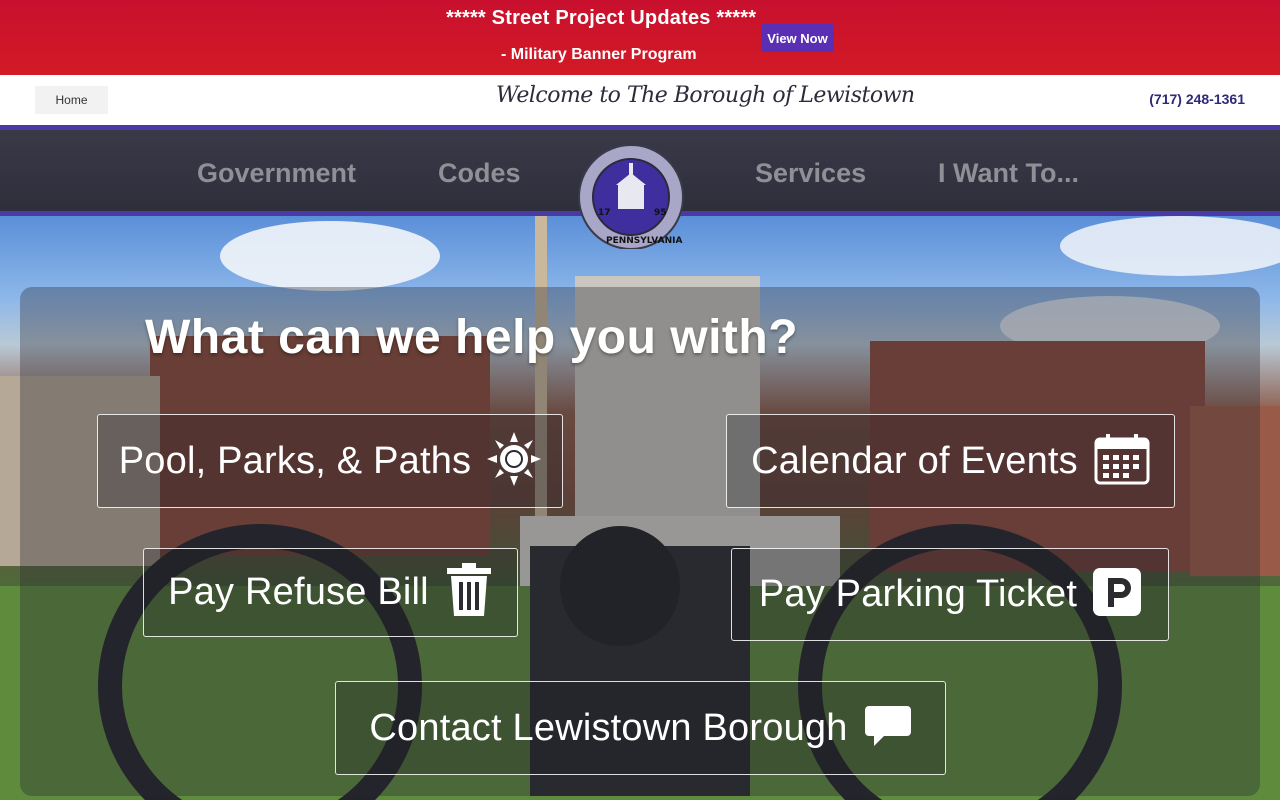 The height and width of the screenshot is (800, 1280). Describe the element at coordinates (599, 54) in the screenshot. I see `banner-subtitle: - Military Banner Program` at that location.